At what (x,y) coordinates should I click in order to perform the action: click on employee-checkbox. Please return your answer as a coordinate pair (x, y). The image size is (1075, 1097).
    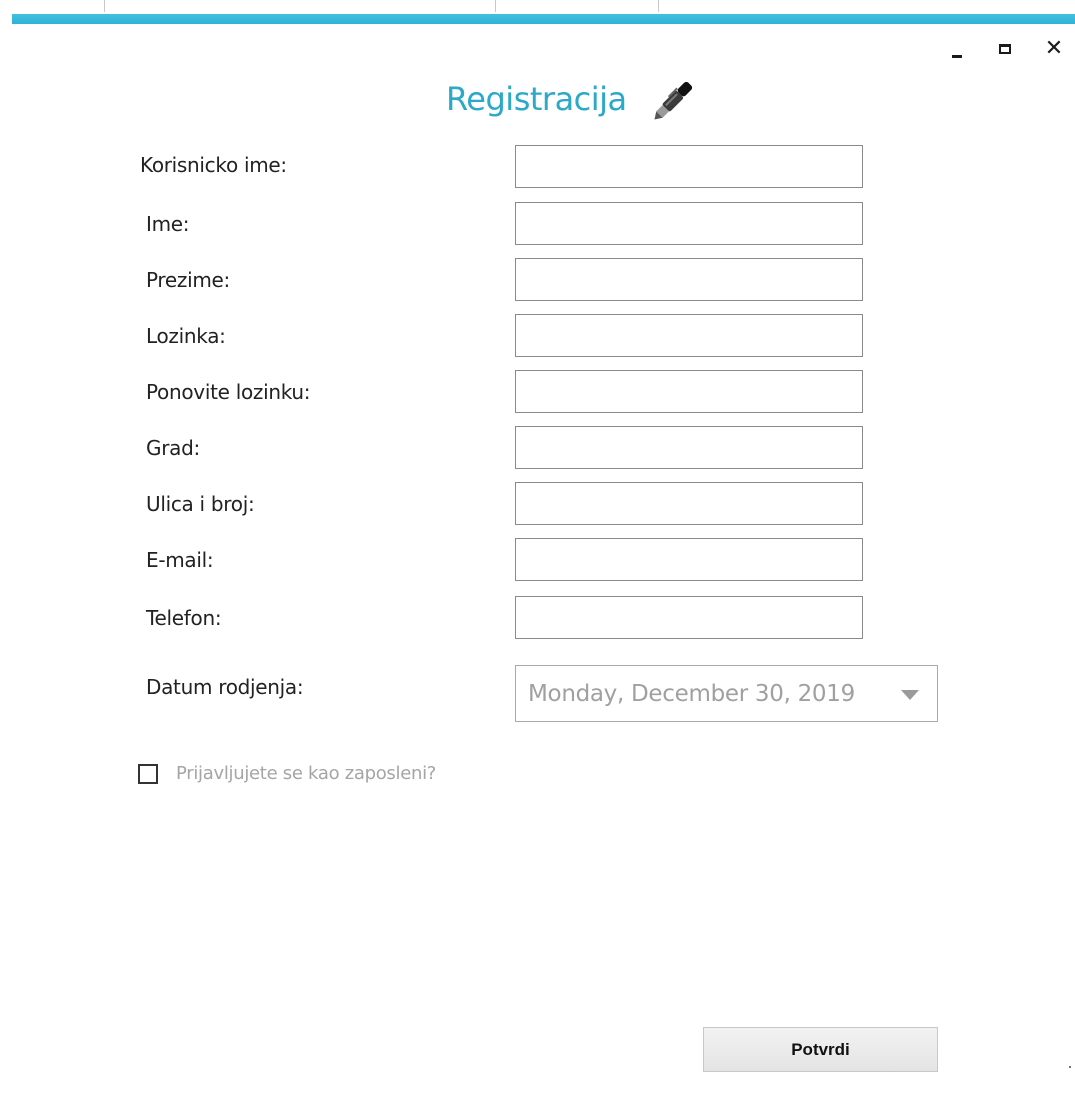
    Looking at the image, I should click on (148, 773).